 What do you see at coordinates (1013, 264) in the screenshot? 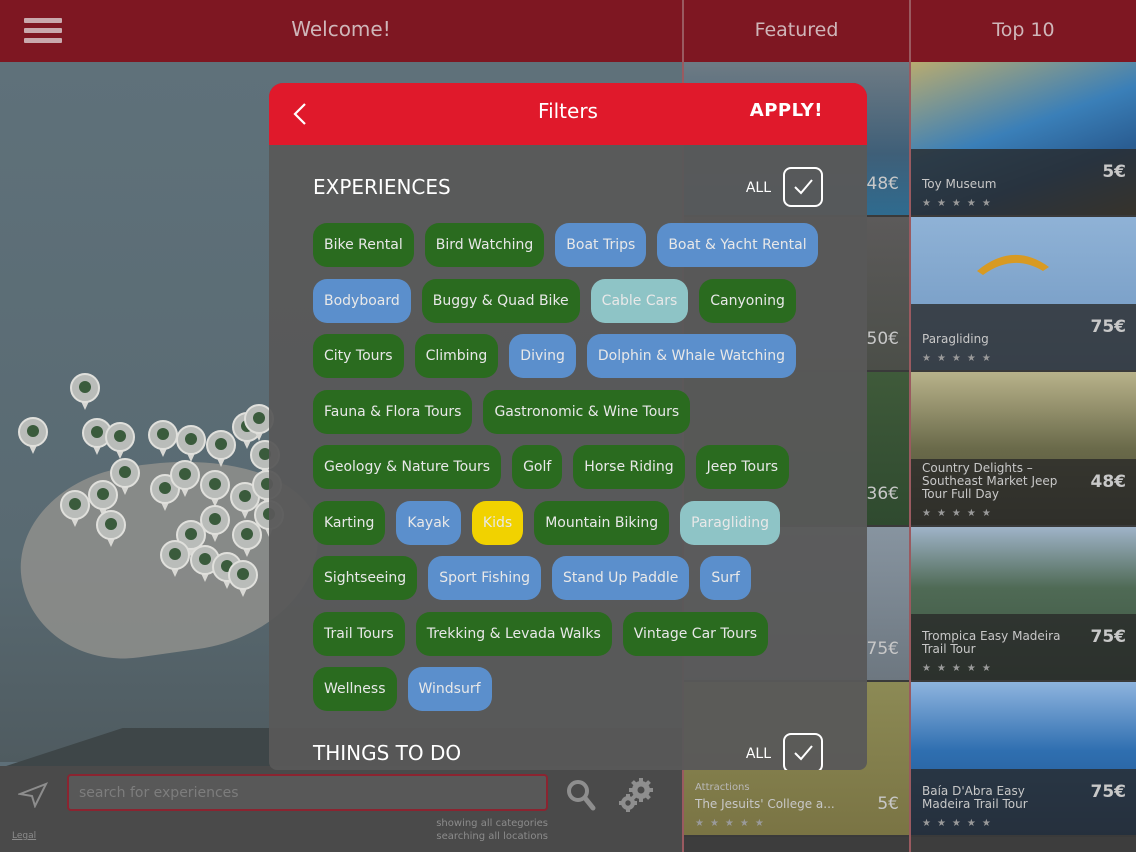
I see `paraglider-illustration` at bounding box center [1013, 264].